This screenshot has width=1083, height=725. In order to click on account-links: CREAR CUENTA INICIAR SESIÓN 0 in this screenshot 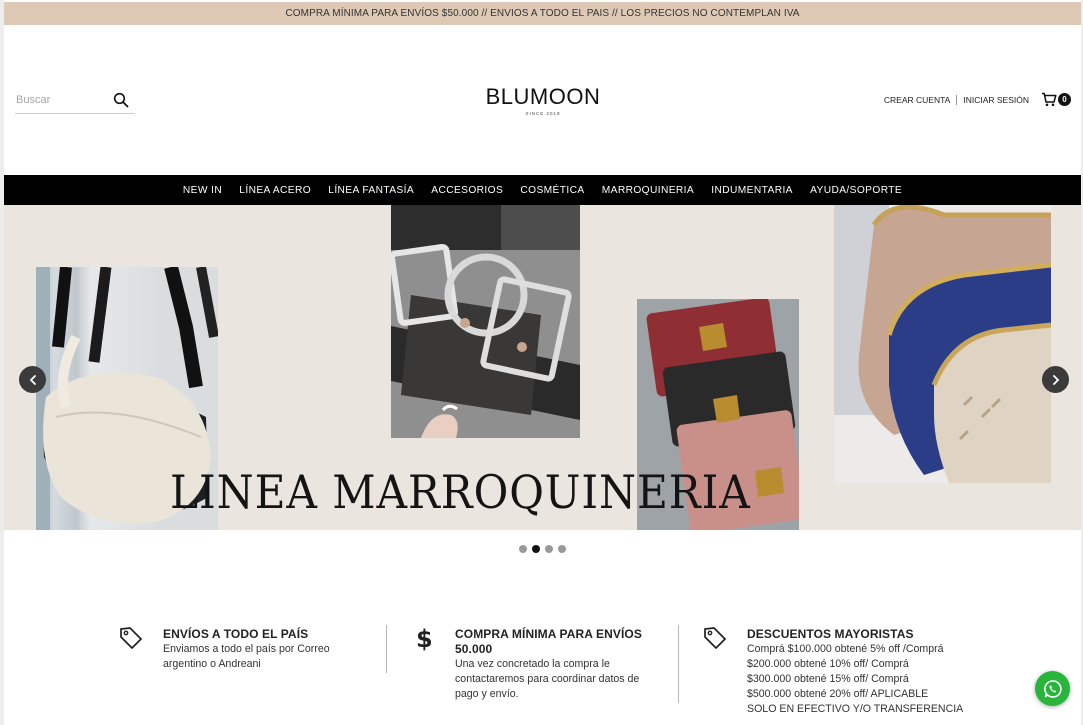, I will do `click(977, 99)`.